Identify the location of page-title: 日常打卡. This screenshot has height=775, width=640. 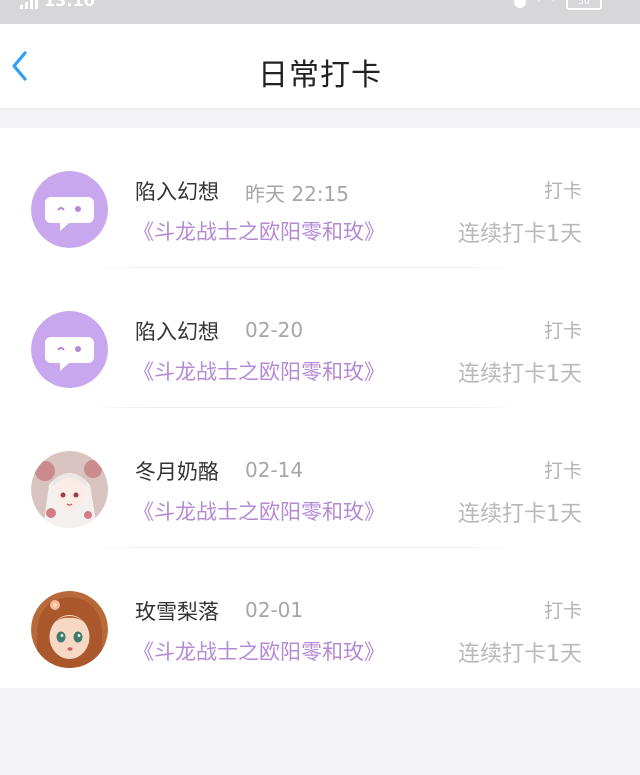
(320, 75).